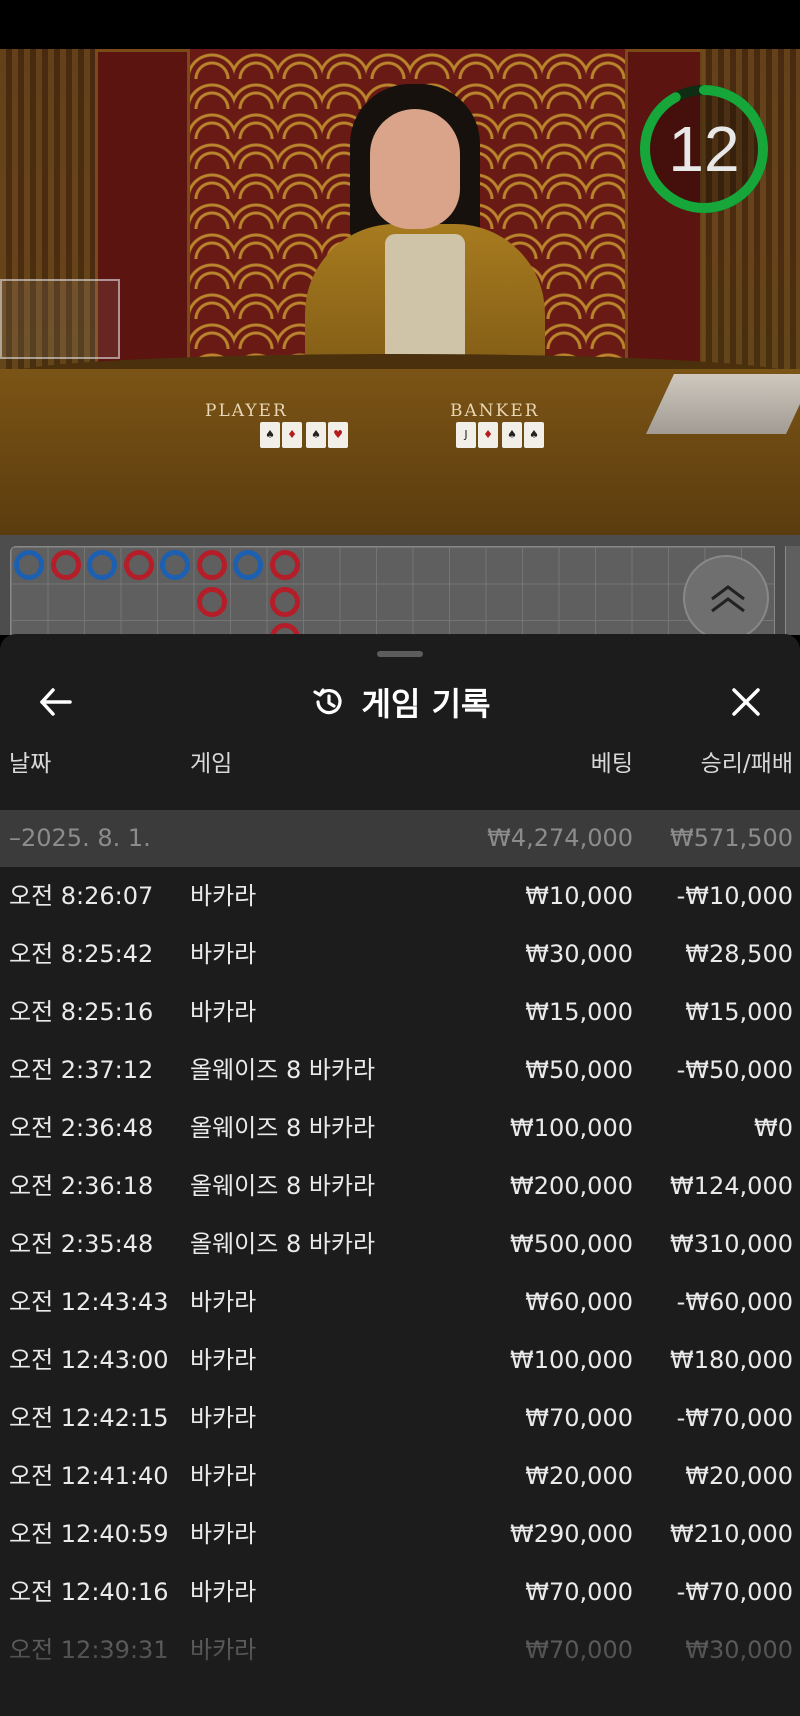 This screenshot has height=1716, width=800. What do you see at coordinates (734, 1302) in the screenshot?
I see `row-result: -₩60,000` at bounding box center [734, 1302].